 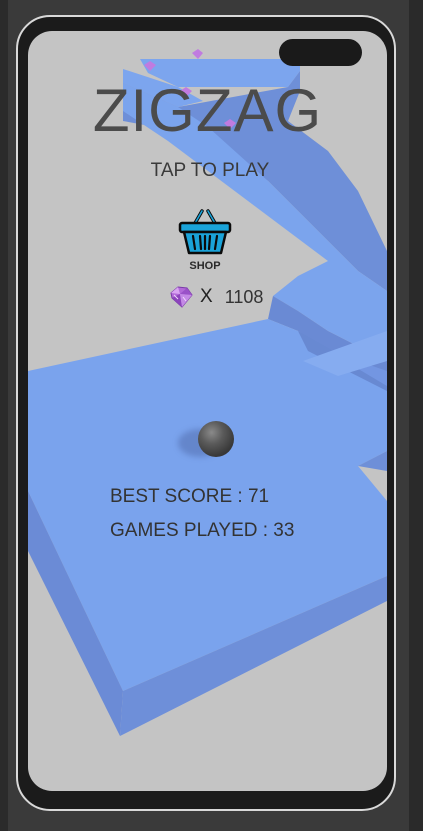 I want to click on gem-count: 1108, so click(x=244, y=296).